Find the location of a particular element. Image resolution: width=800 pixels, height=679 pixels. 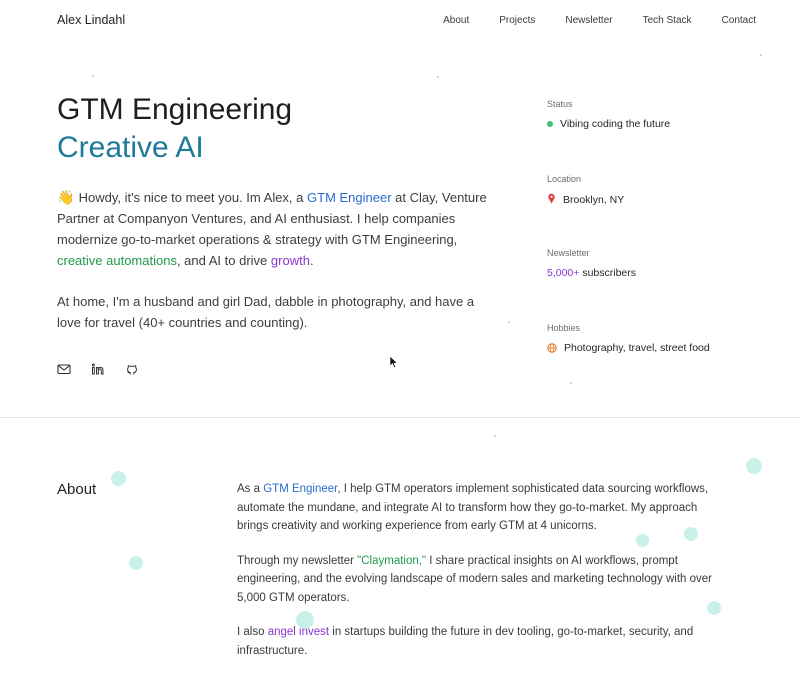

hero-title: GTM Engineering is located at coordinates (175, 109).